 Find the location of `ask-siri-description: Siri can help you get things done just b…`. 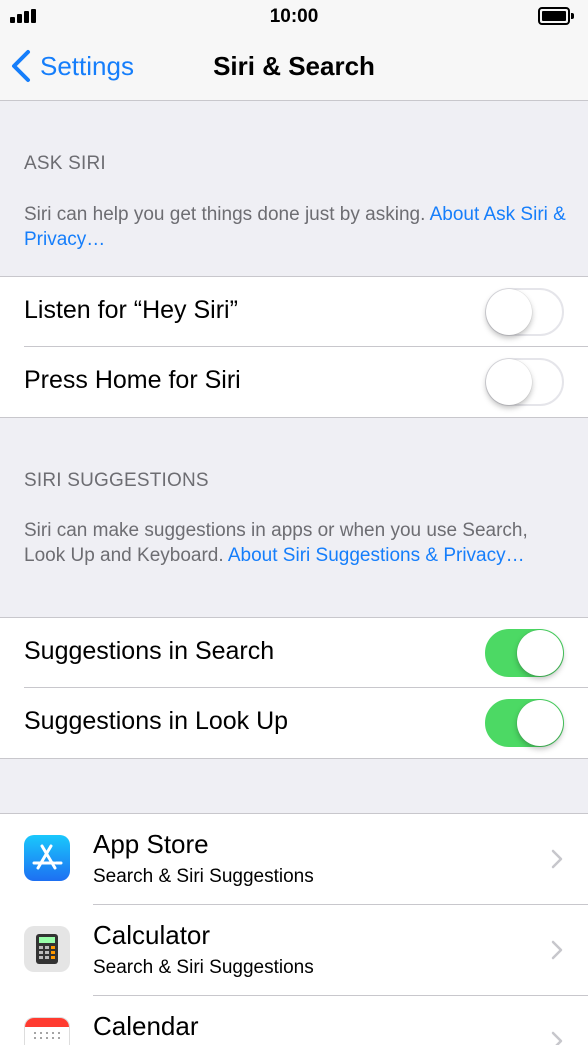

ask-siri-description: Siri can help you get things done just b… is located at coordinates (227, 214).